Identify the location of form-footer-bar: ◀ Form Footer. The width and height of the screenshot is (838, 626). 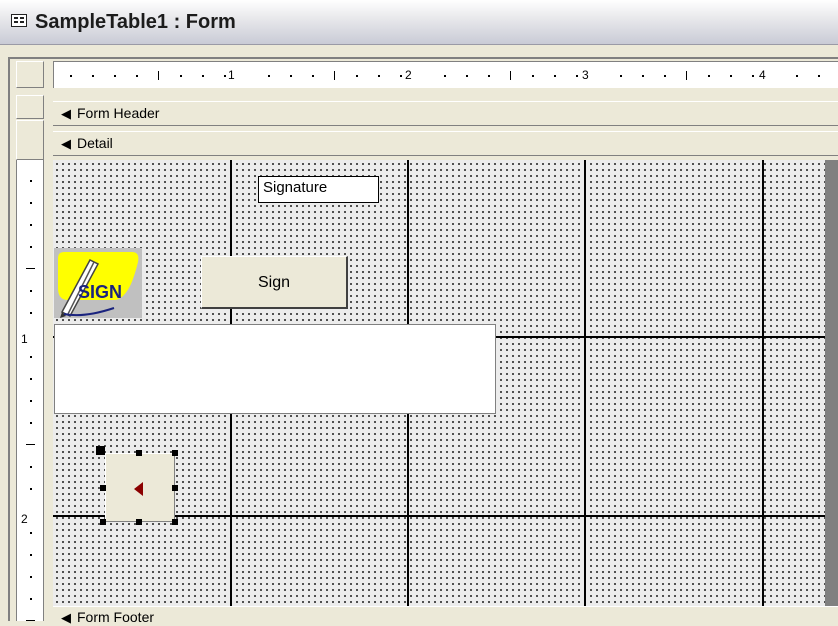
(445, 616).